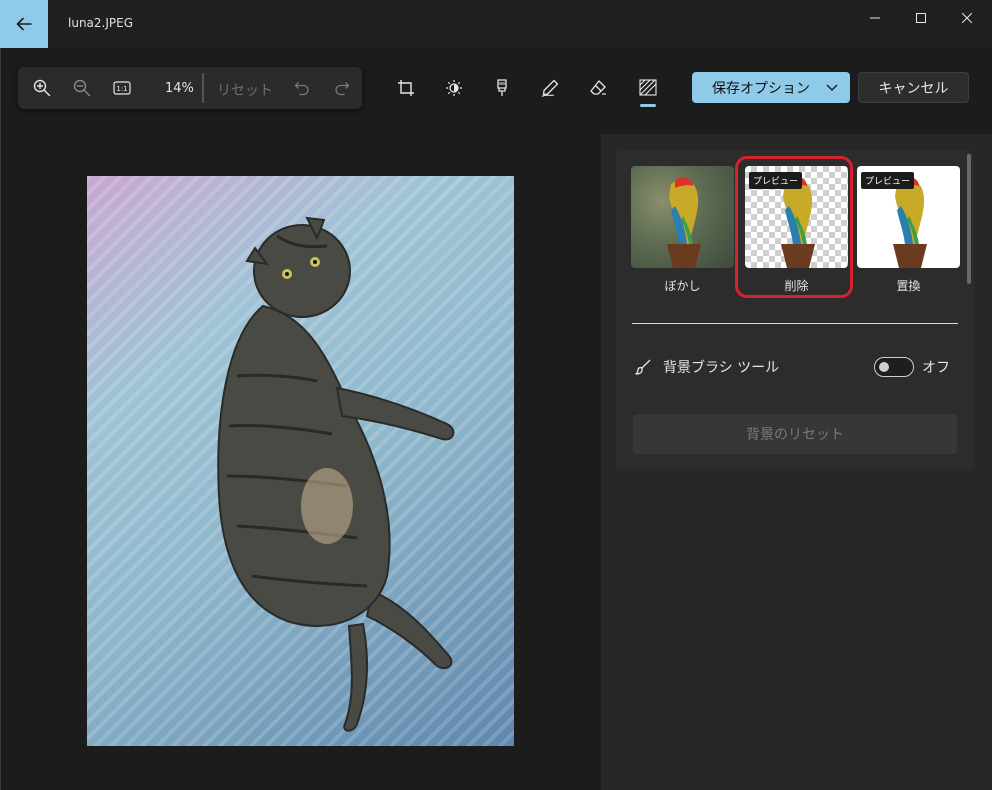  Describe the element at coordinates (832, 87) in the screenshot. I see `chevron-down-icon` at that location.